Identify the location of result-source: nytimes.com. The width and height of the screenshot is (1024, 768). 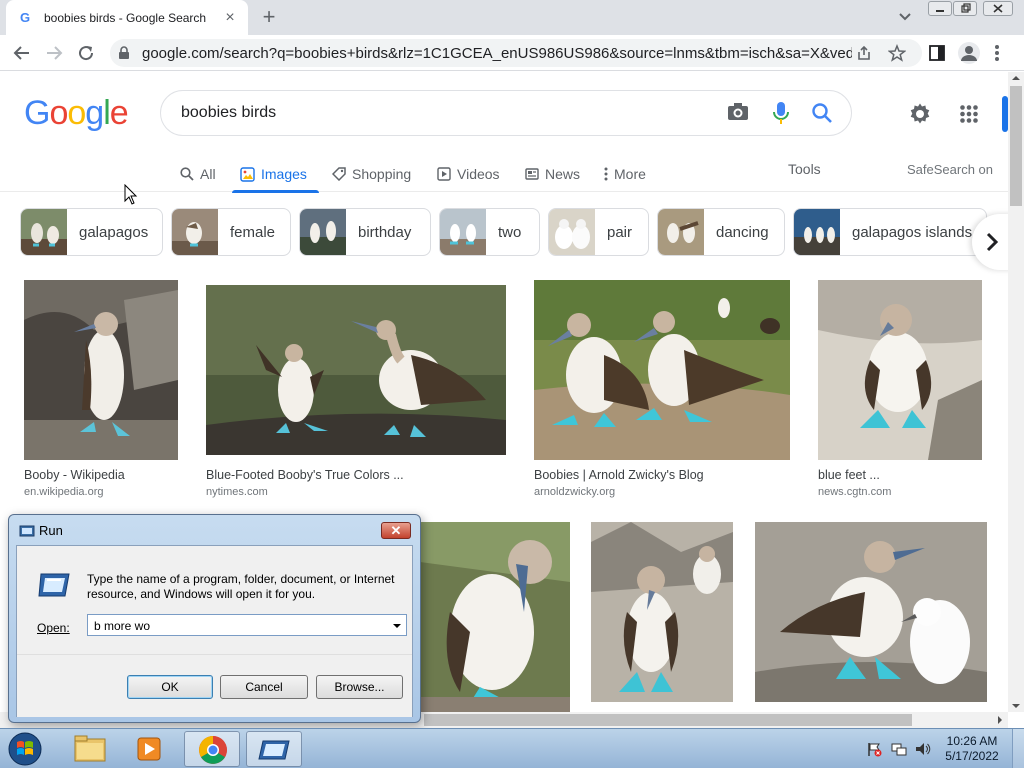
(237, 492).